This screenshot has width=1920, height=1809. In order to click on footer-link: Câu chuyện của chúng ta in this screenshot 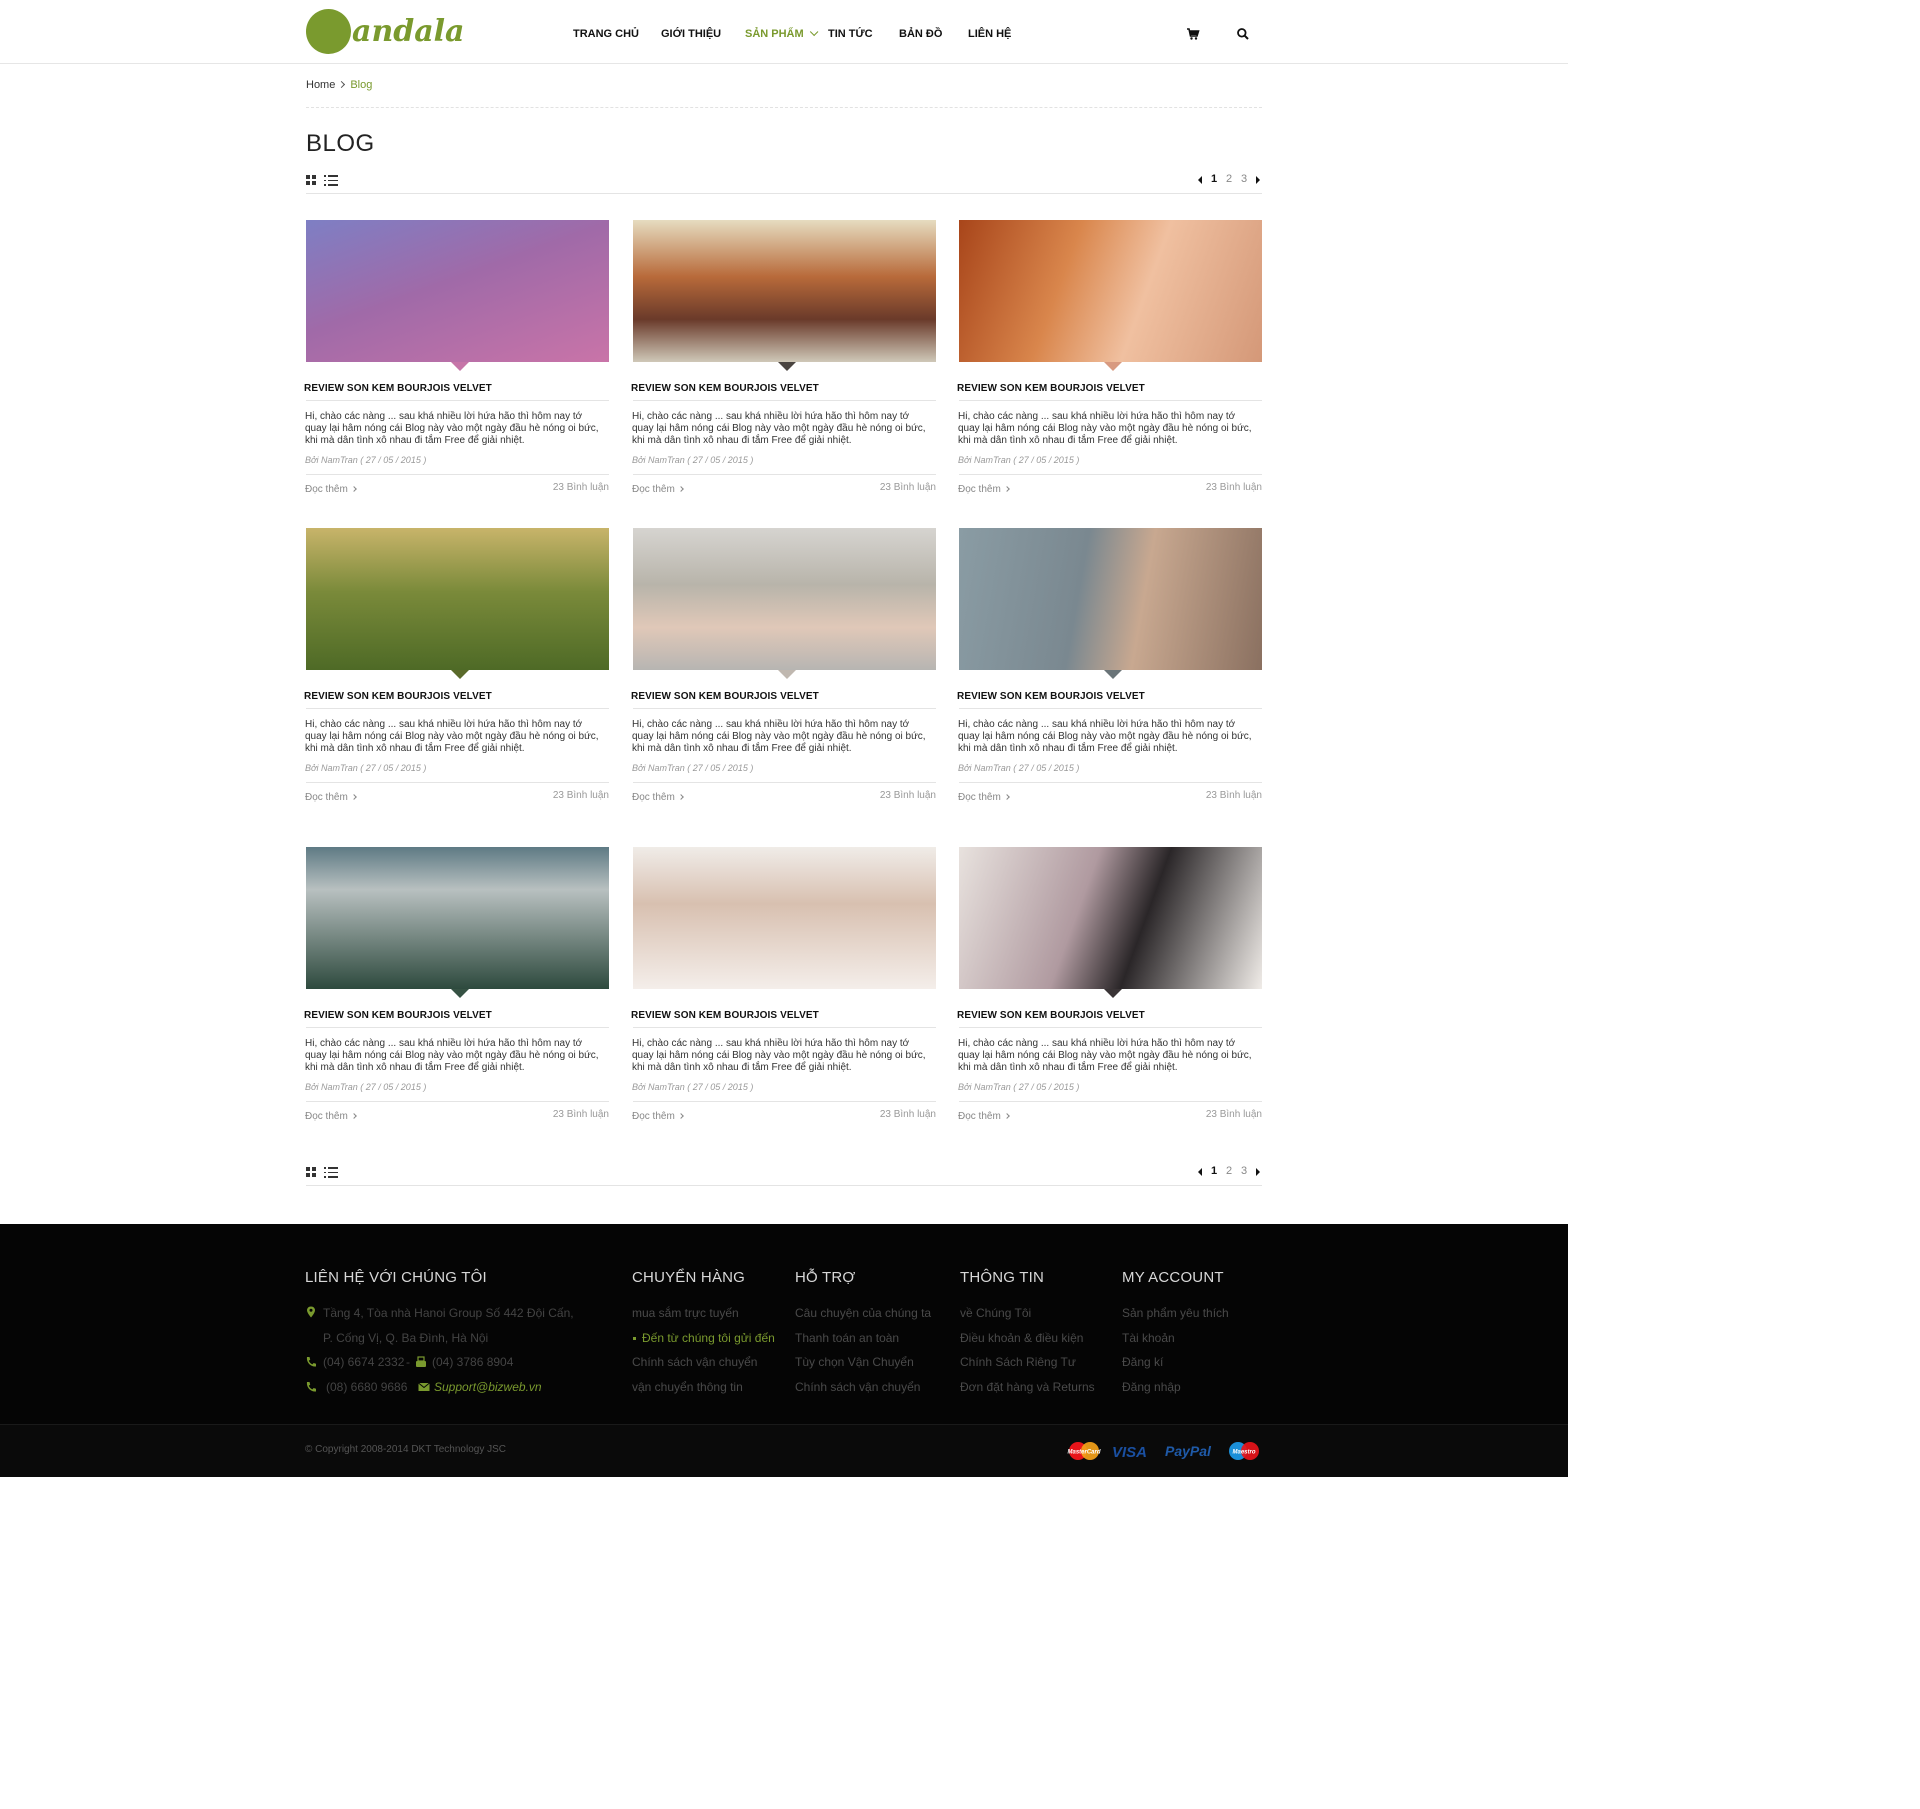, I will do `click(863, 1313)`.